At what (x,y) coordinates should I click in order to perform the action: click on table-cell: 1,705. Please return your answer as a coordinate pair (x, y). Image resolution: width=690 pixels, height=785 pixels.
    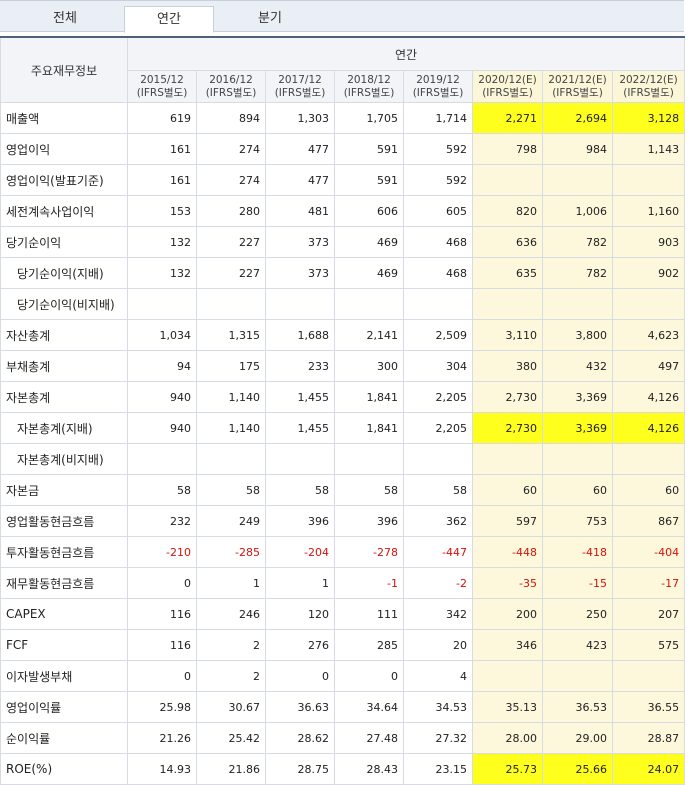
    Looking at the image, I should click on (369, 118).